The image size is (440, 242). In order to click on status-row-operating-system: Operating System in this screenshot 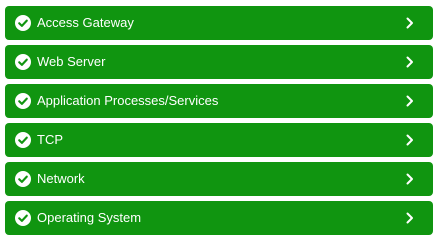, I will do `click(219, 218)`.